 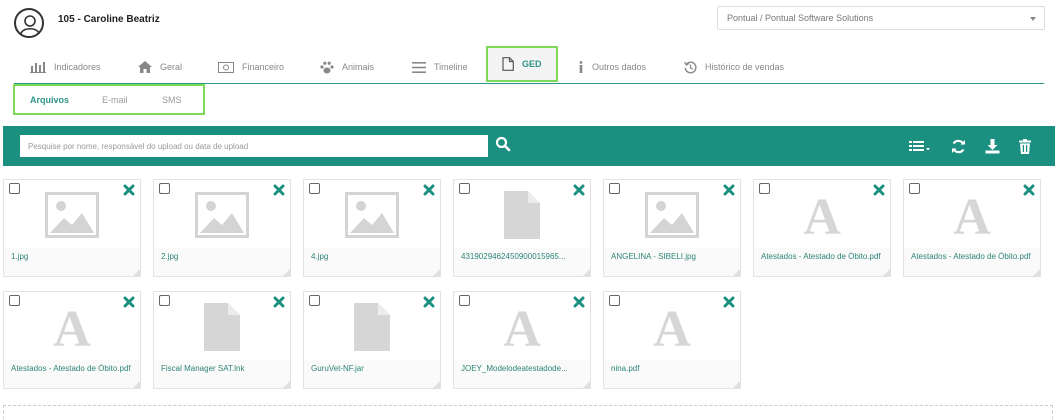 I want to click on file-card: Anina.pdf, so click(x=672, y=340).